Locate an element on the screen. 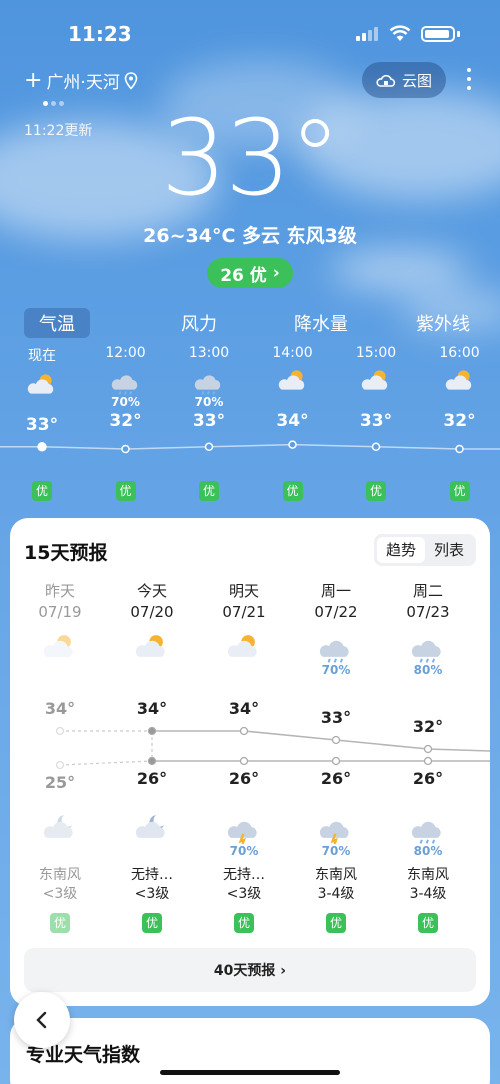  back-button is located at coordinates (42, 1020).